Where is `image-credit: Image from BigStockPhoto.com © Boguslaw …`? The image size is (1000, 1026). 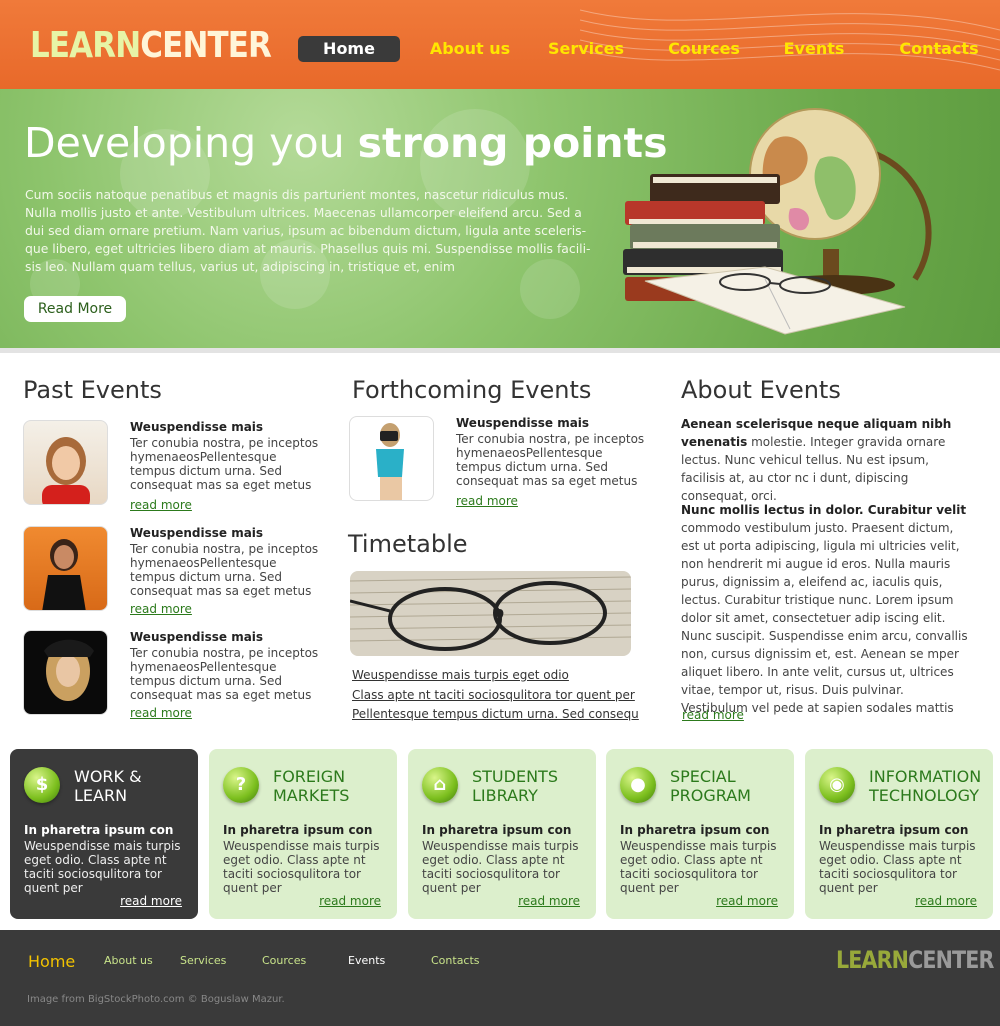
image-credit: Image from BigStockPhoto.com © Boguslaw … is located at coordinates (156, 999).